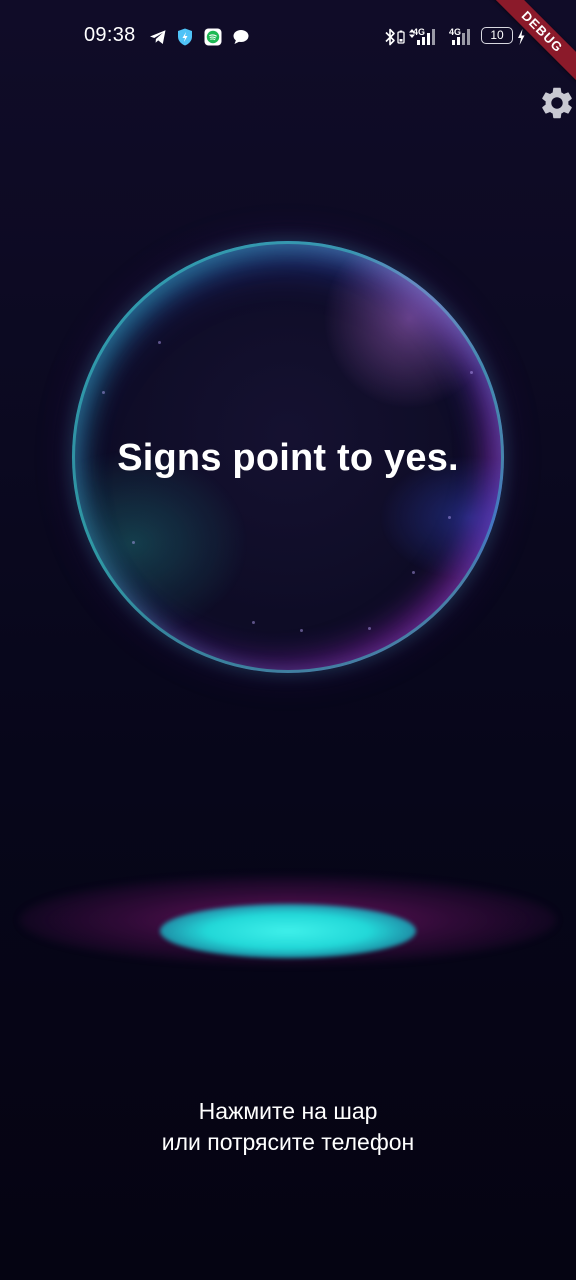  I want to click on instruction-line-2: или потрясите телефон, so click(288, 1142).